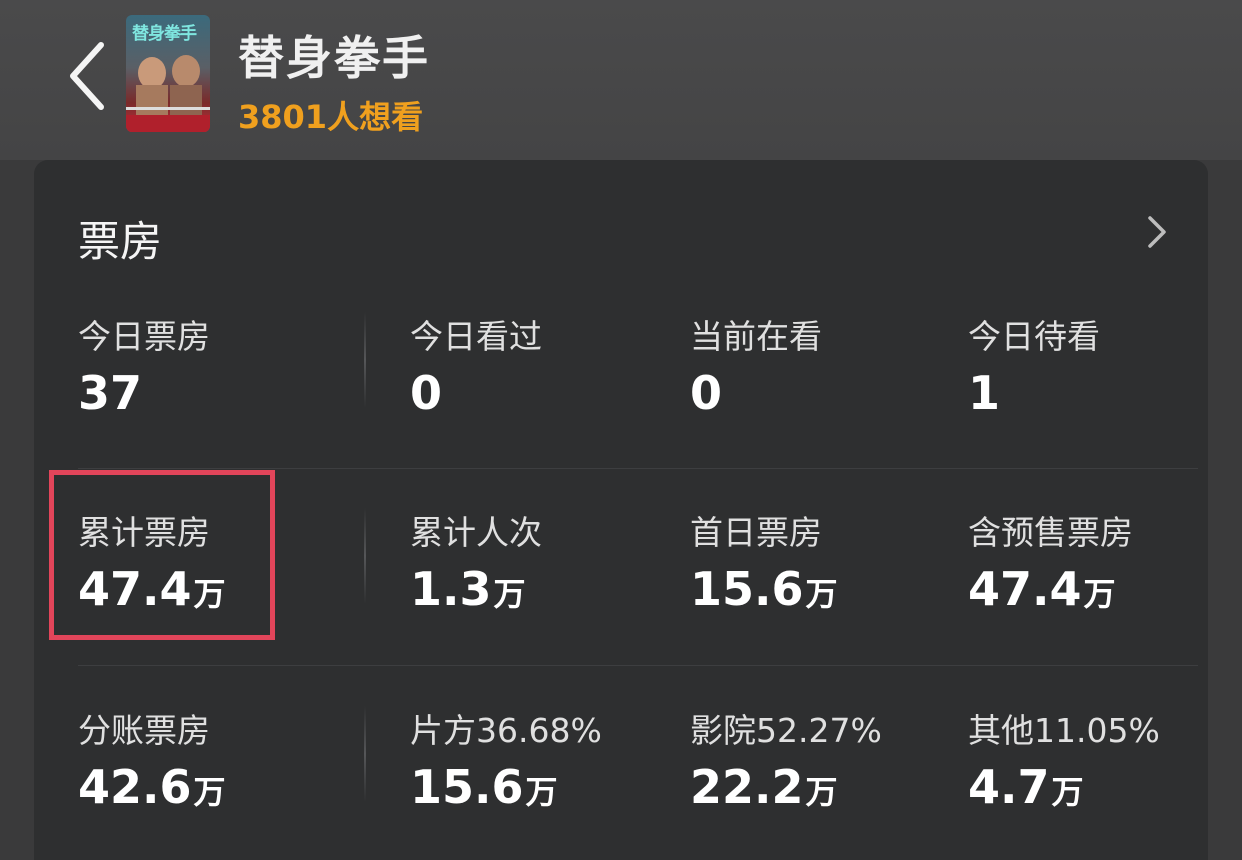  Describe the element at coordinates (283, 117) in the screenshot. I see `want-count-number: 3801` at that location.